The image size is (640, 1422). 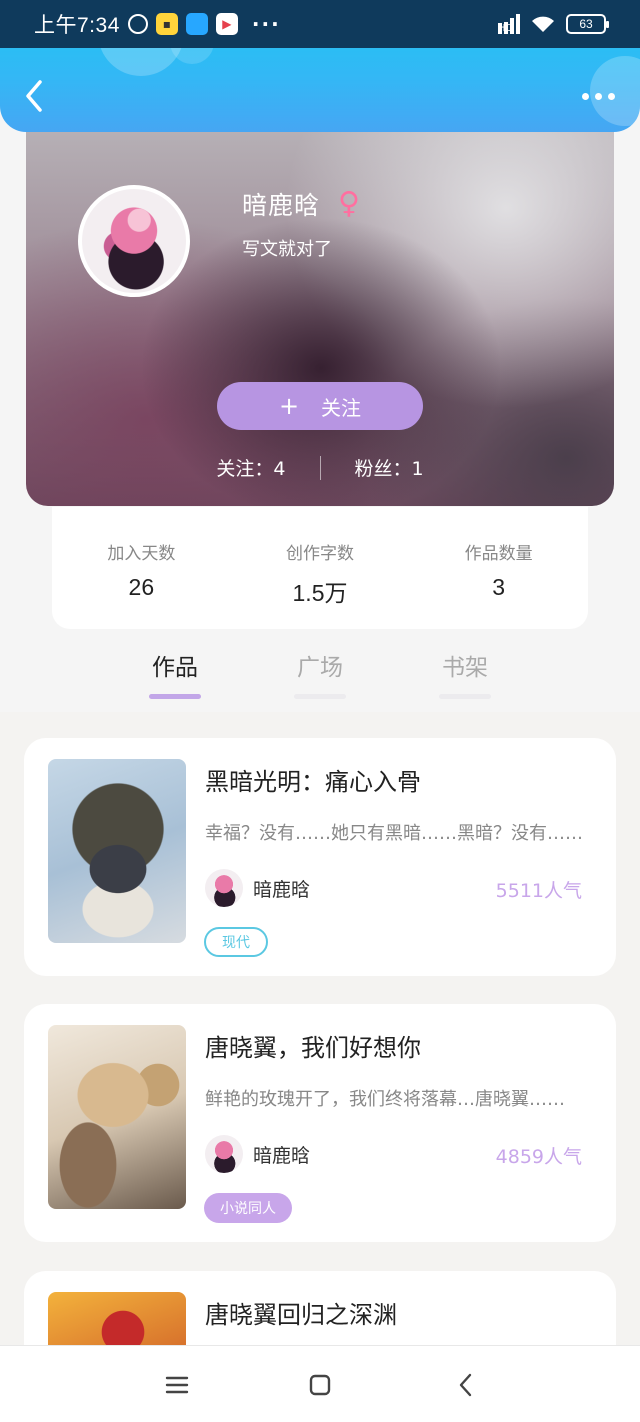 I want to click on status-right: HD 63, so click(x=553, y=24).